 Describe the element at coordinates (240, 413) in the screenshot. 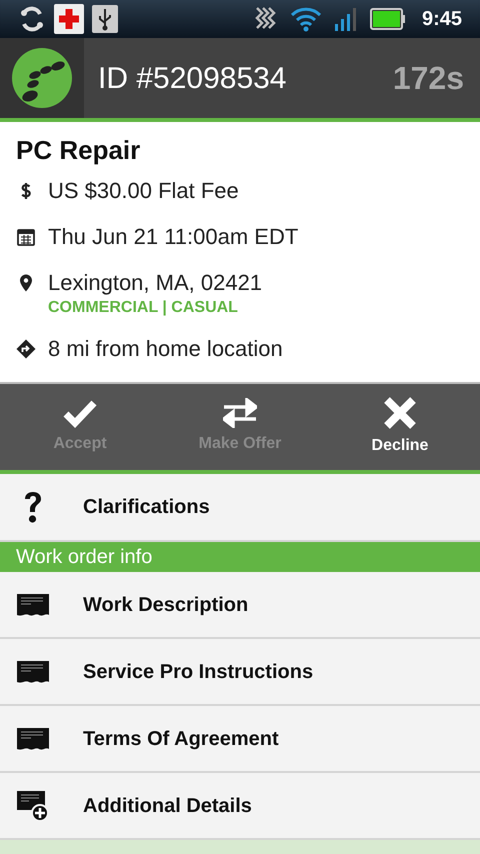

I see `swap-arrows-icon` at that location.